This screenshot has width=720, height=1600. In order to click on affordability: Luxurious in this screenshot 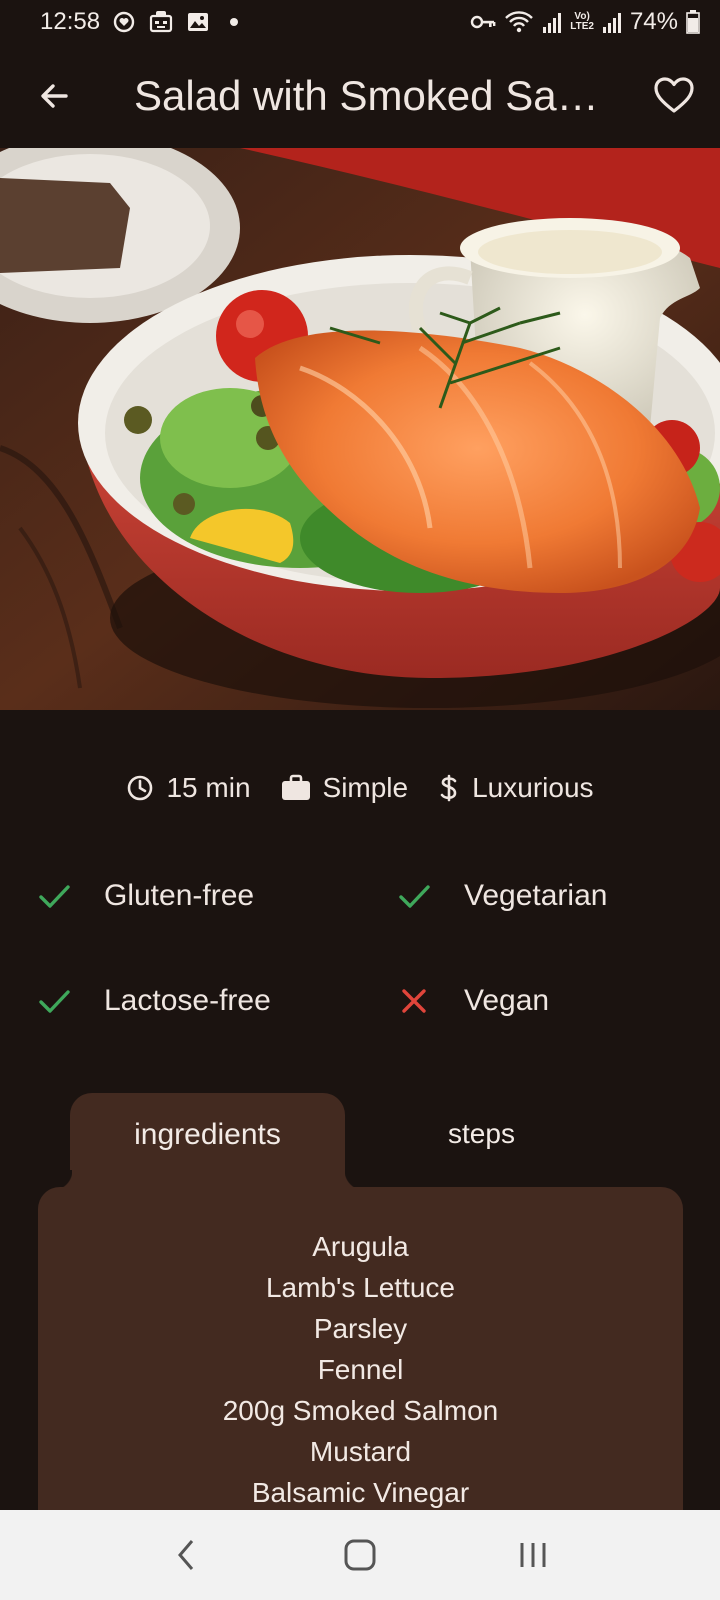, I will do `click(516, 788)`.